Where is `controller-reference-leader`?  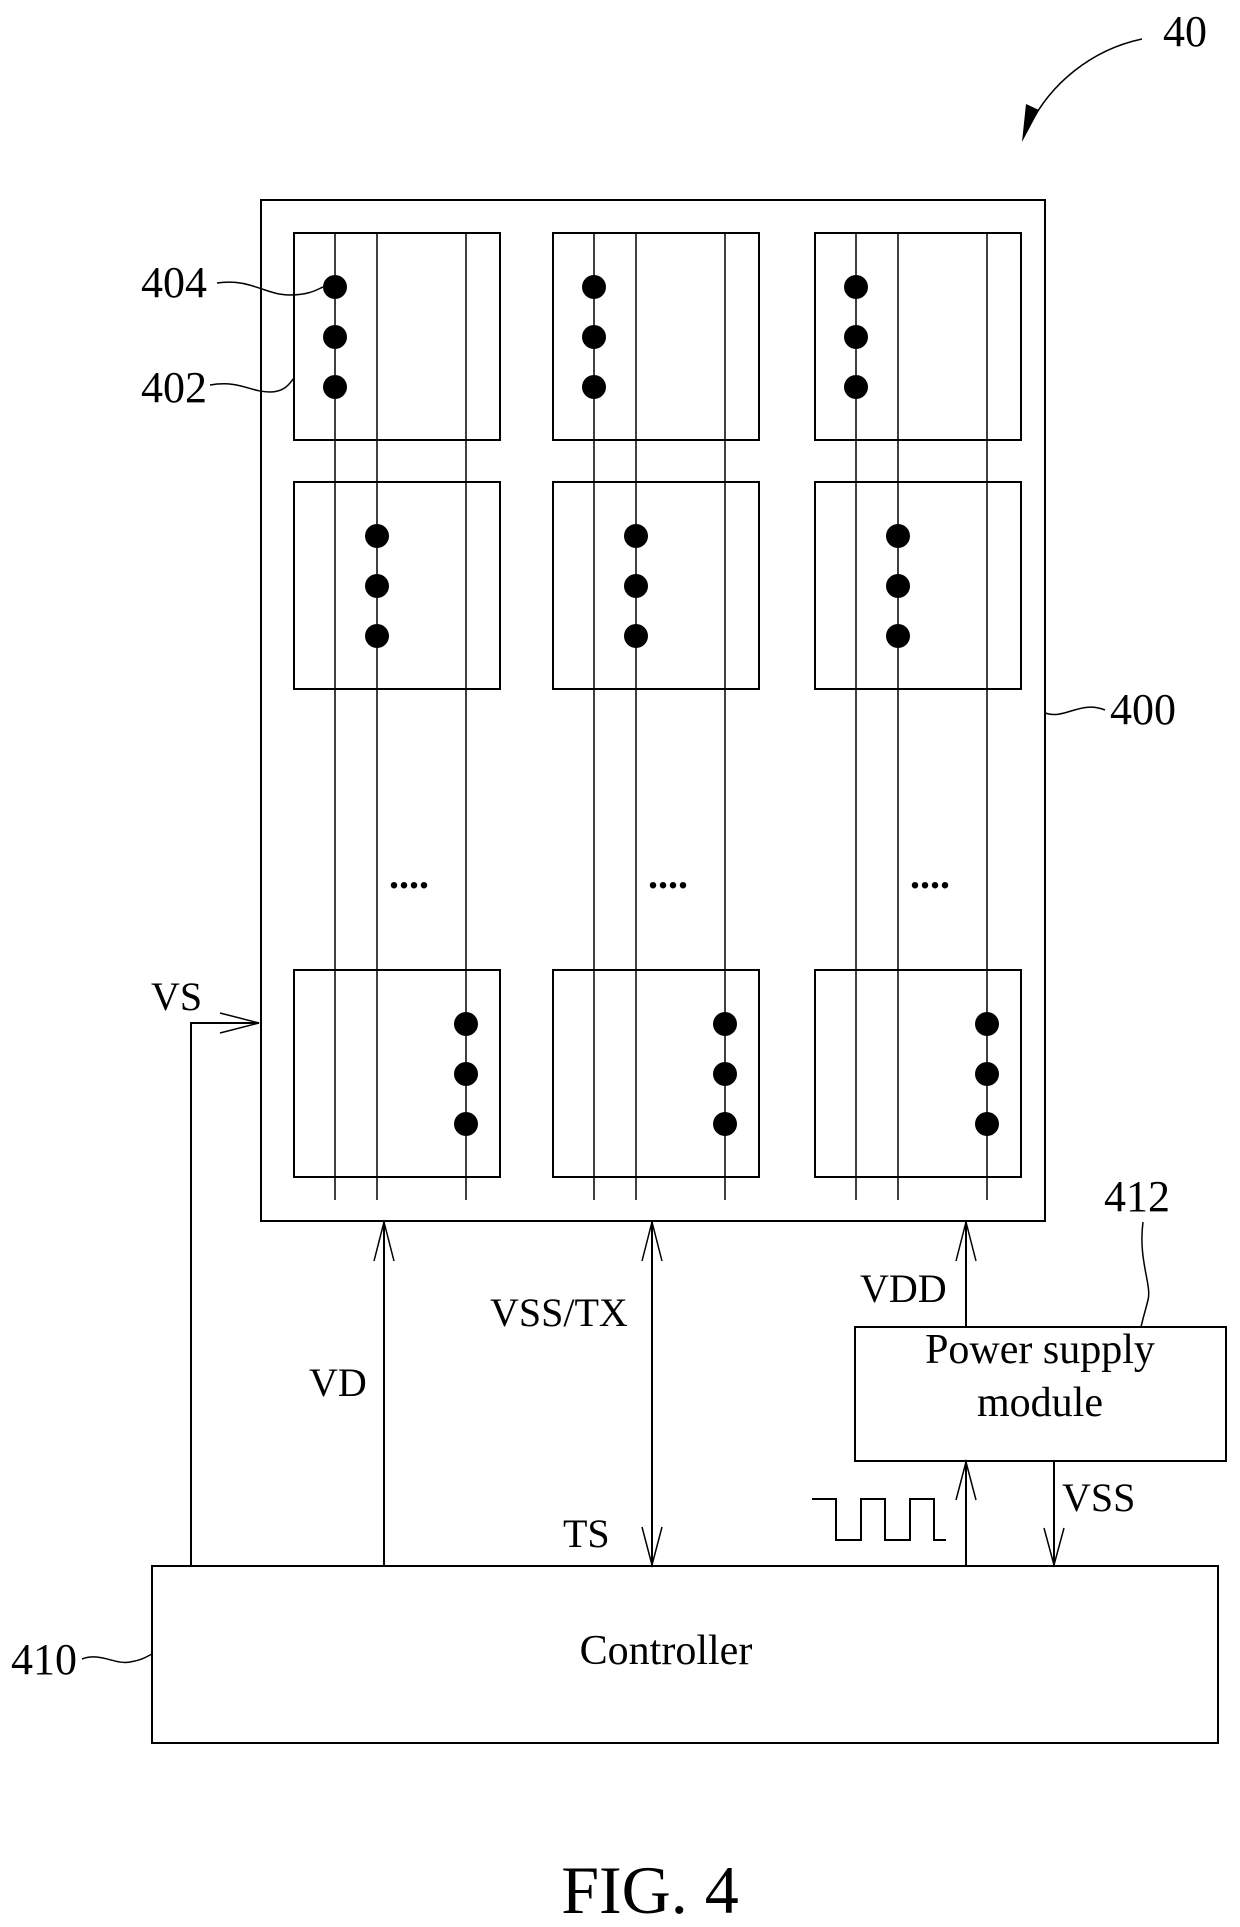 controller-reference-leader is located at coordinates (117, 1658).